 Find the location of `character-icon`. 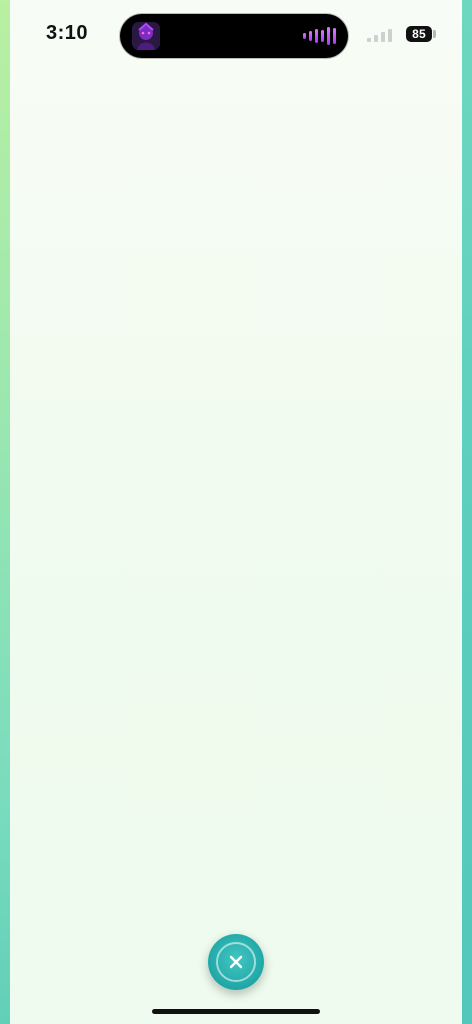

character-icon is located at coordinates (146, 36).